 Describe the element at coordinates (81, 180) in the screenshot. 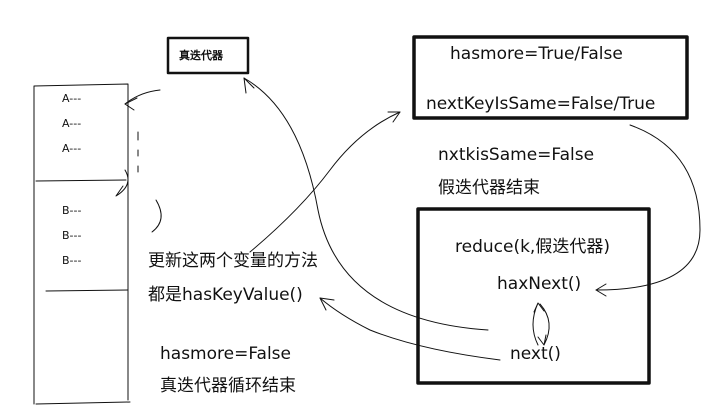

I see `record-list-divider` at that location.